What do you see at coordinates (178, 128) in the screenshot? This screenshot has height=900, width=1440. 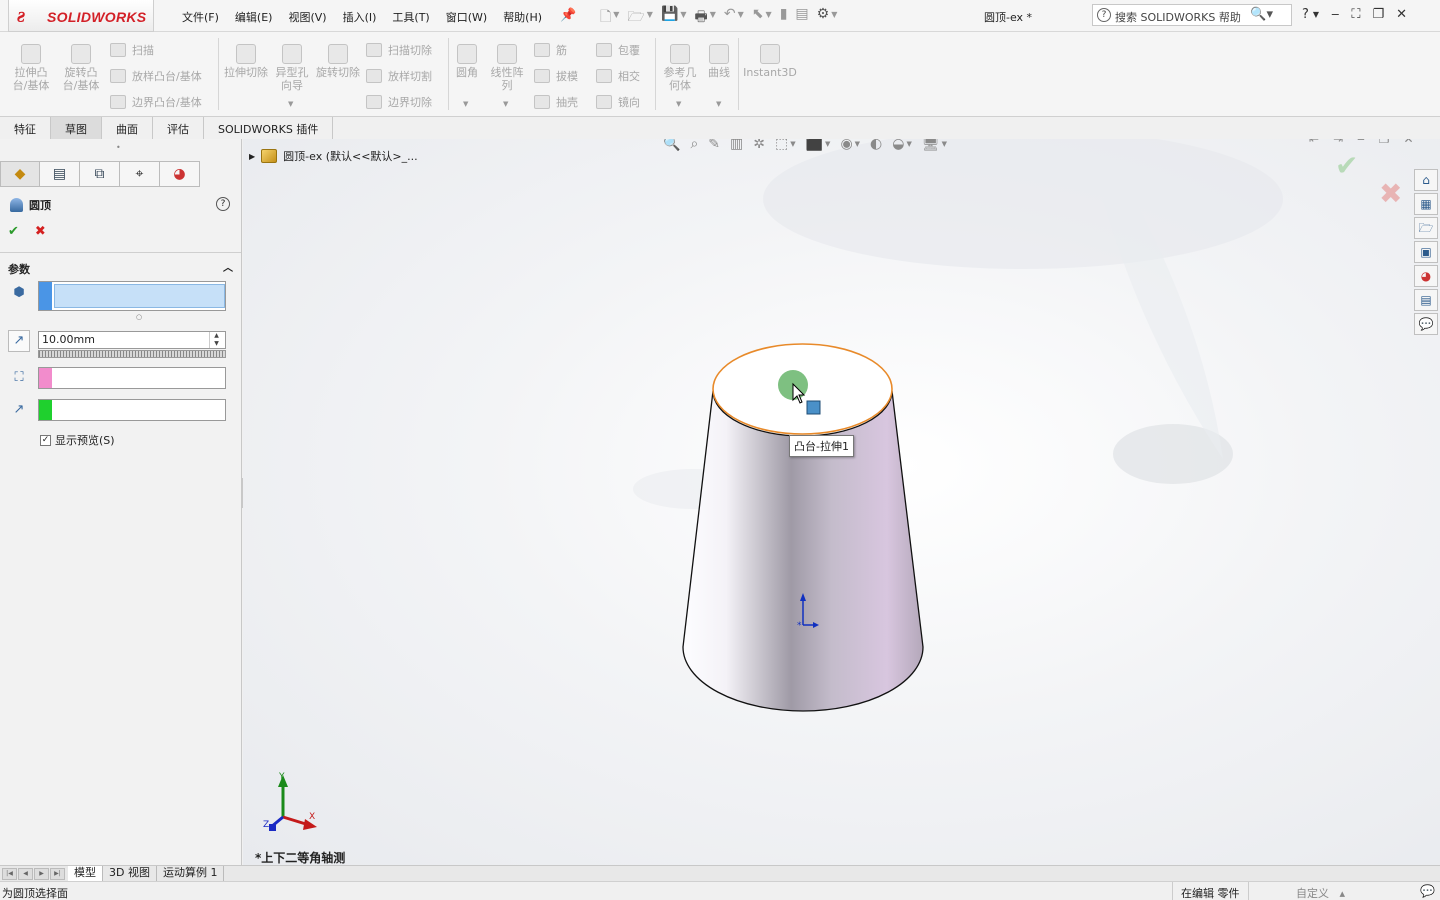 I see `tab-evaluate: 评估` at bounding box center [178, 128].